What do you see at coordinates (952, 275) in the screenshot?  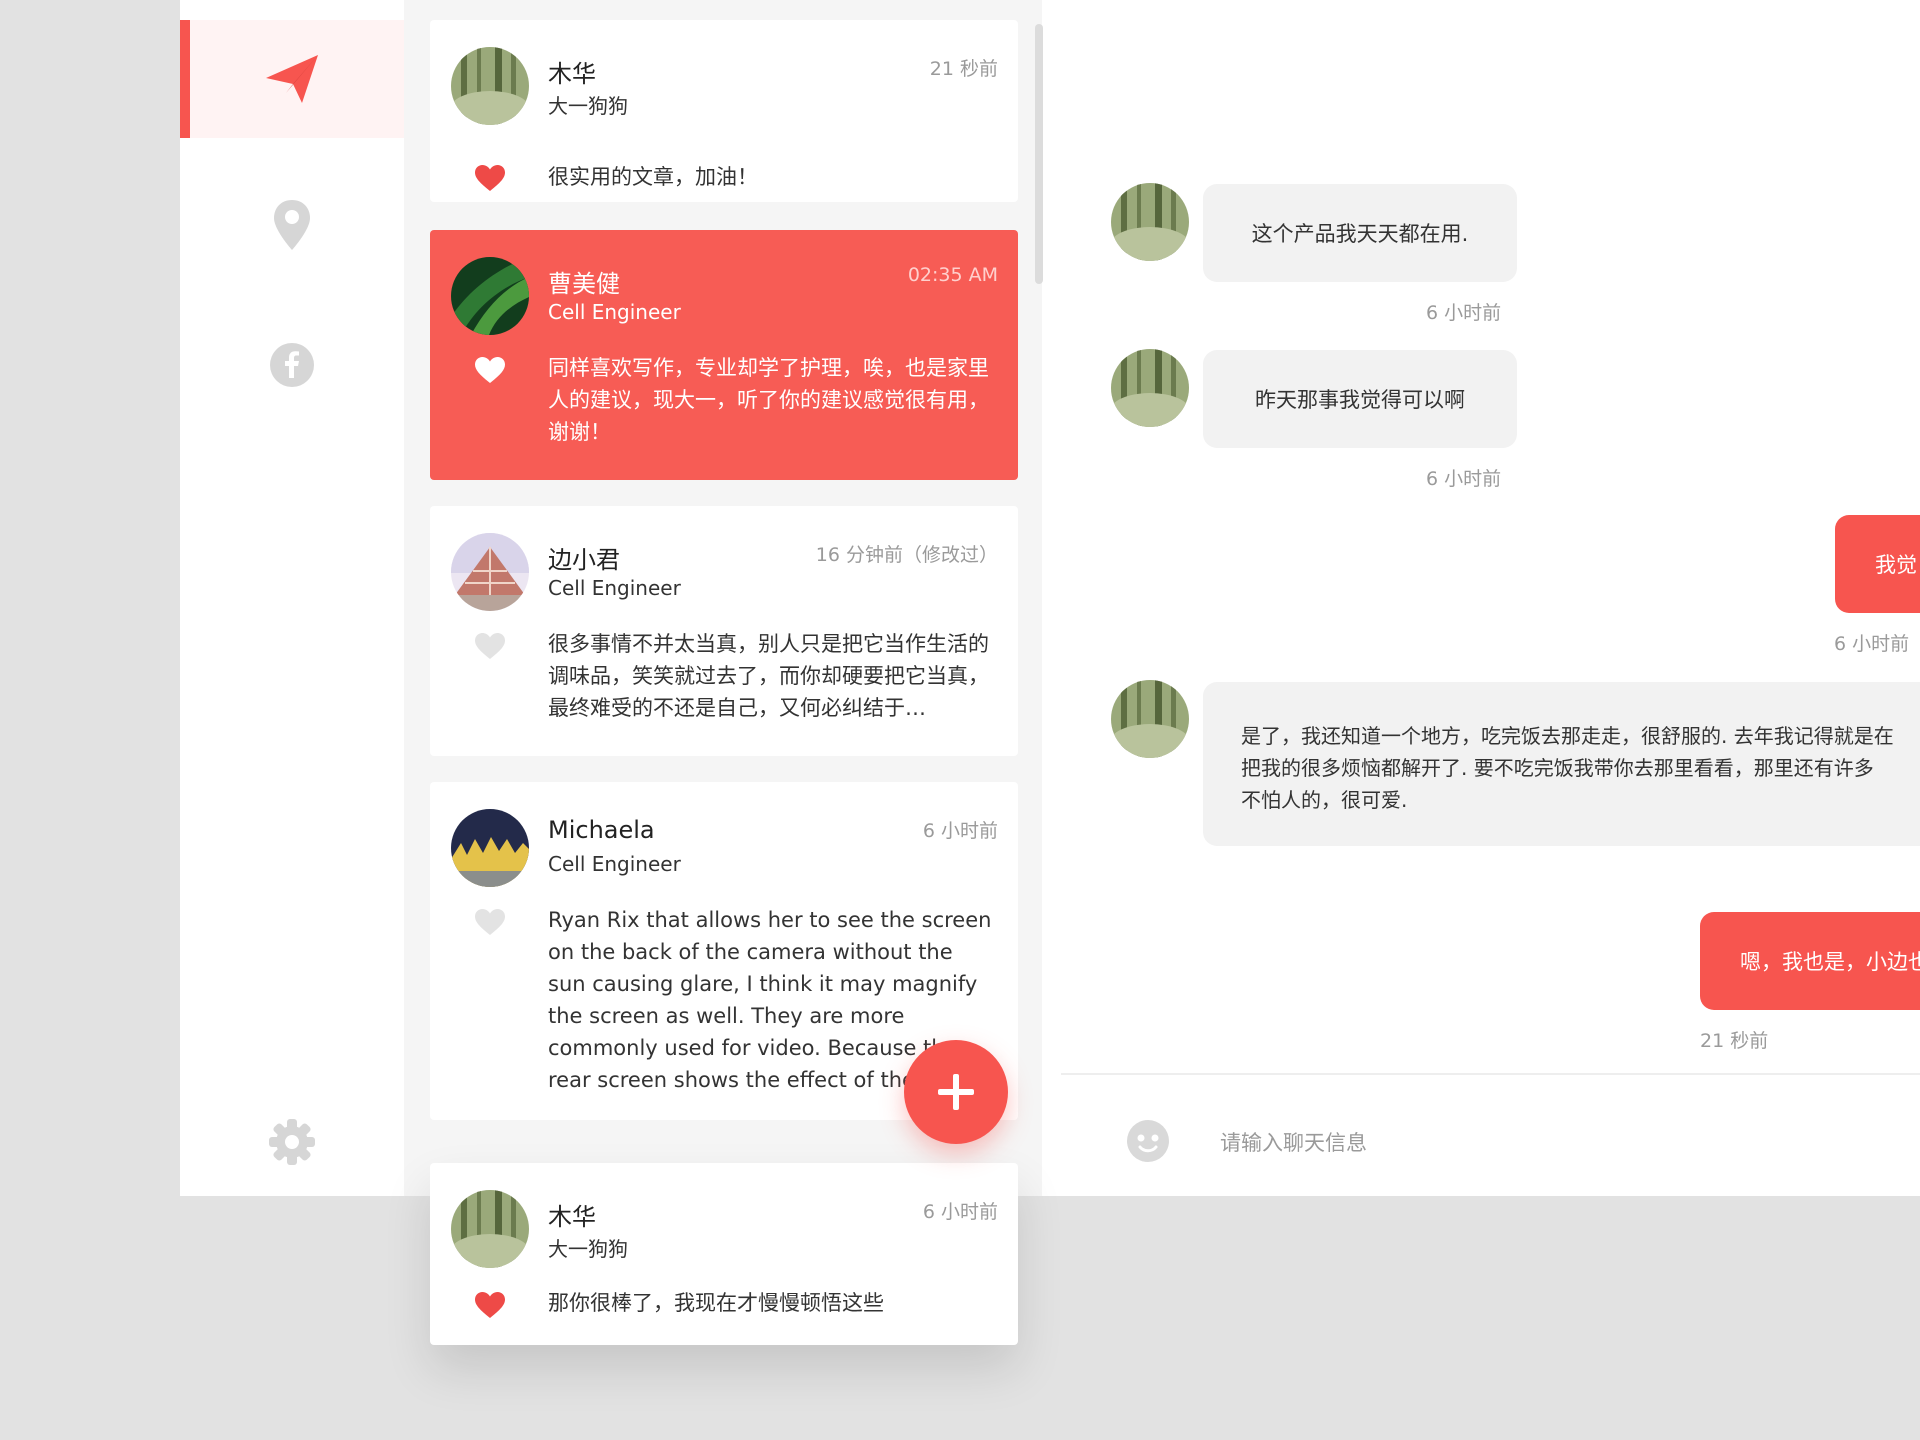 I see `message-time: 02:35 AM` at bounding box center [952, 275].